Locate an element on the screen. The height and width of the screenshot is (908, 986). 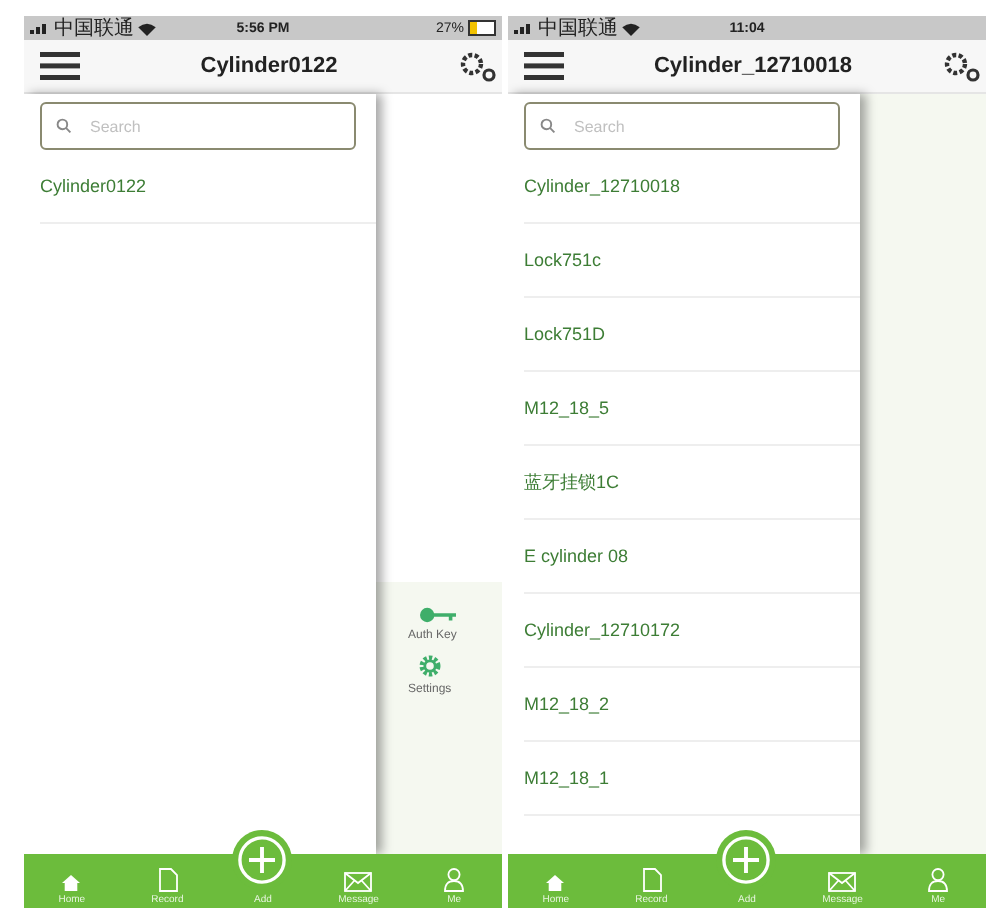
gear-icon is located at coordinates (430, 666).